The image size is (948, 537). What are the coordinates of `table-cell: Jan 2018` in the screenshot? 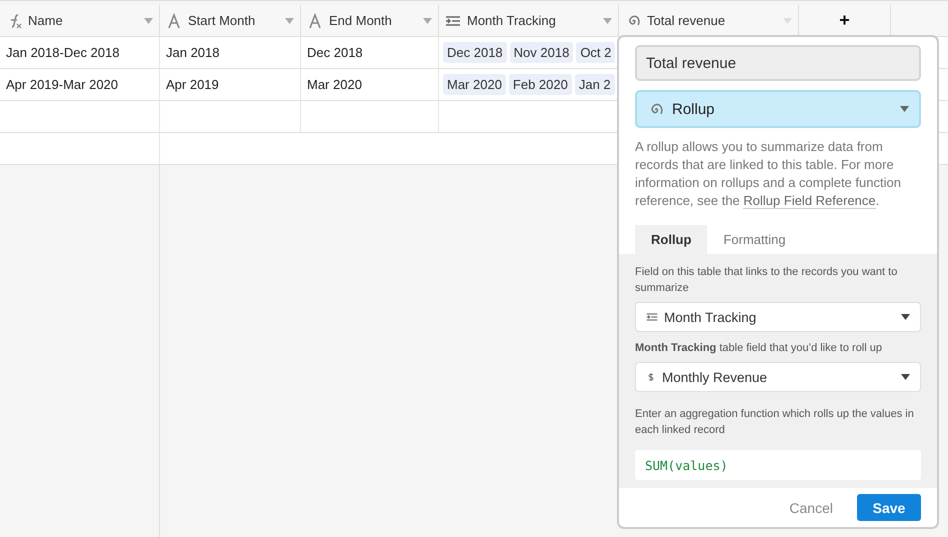 It's located at (193, 52).